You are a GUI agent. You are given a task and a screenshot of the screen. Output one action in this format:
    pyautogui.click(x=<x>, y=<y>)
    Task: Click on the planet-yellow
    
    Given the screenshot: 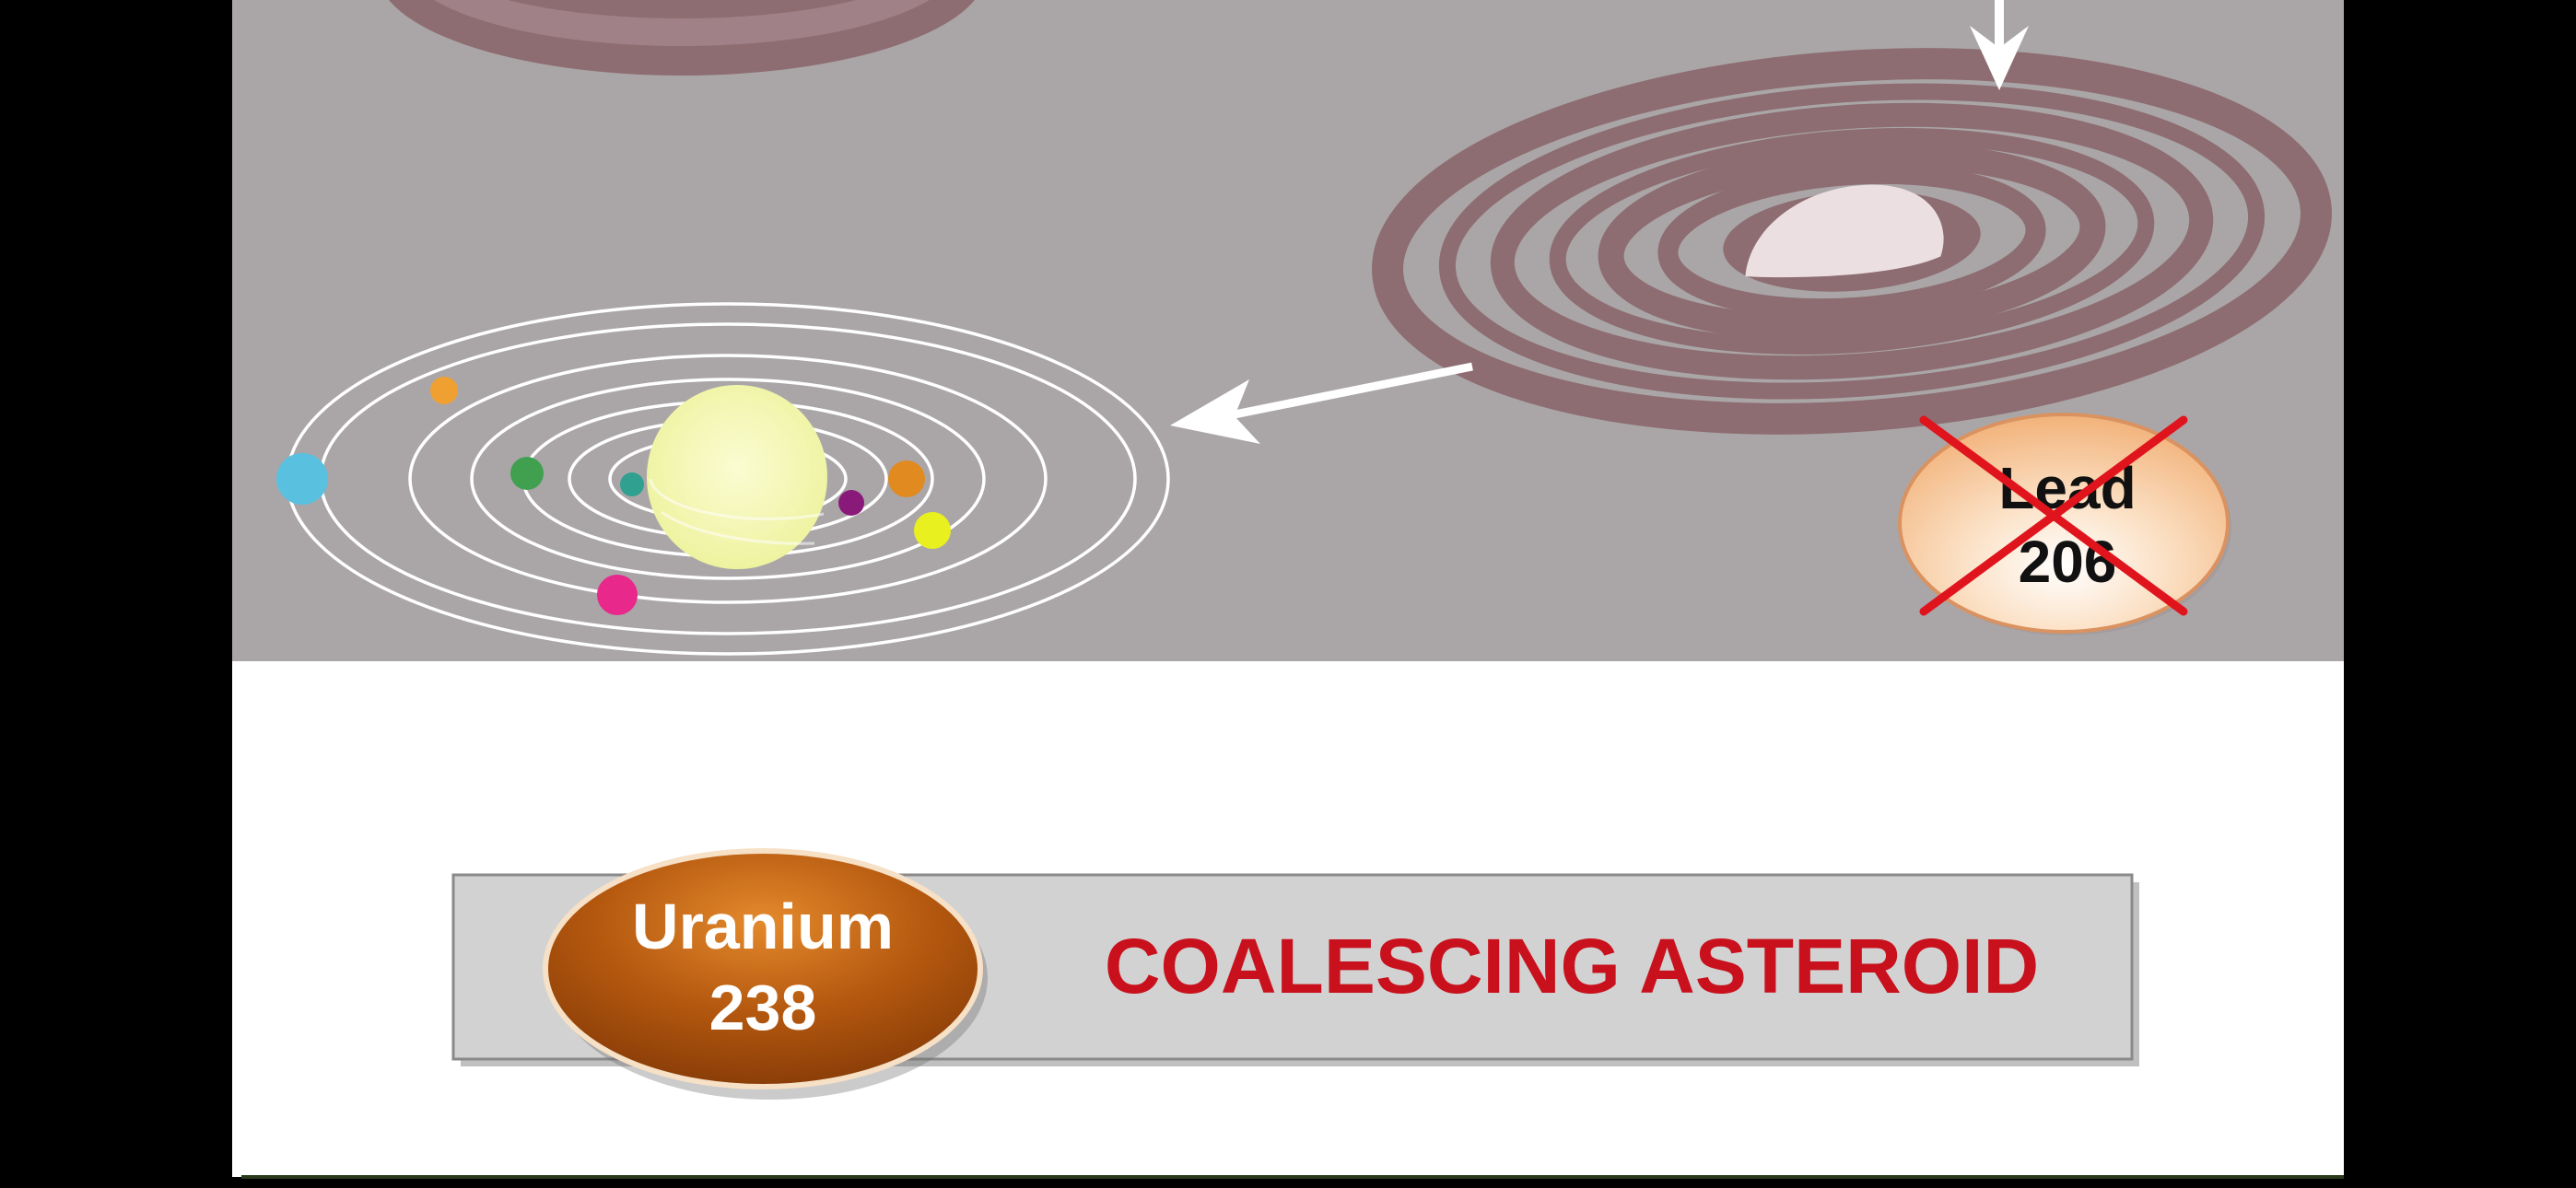 What is the action you would take?
    pyautogui.click(x=932, y=530)
    